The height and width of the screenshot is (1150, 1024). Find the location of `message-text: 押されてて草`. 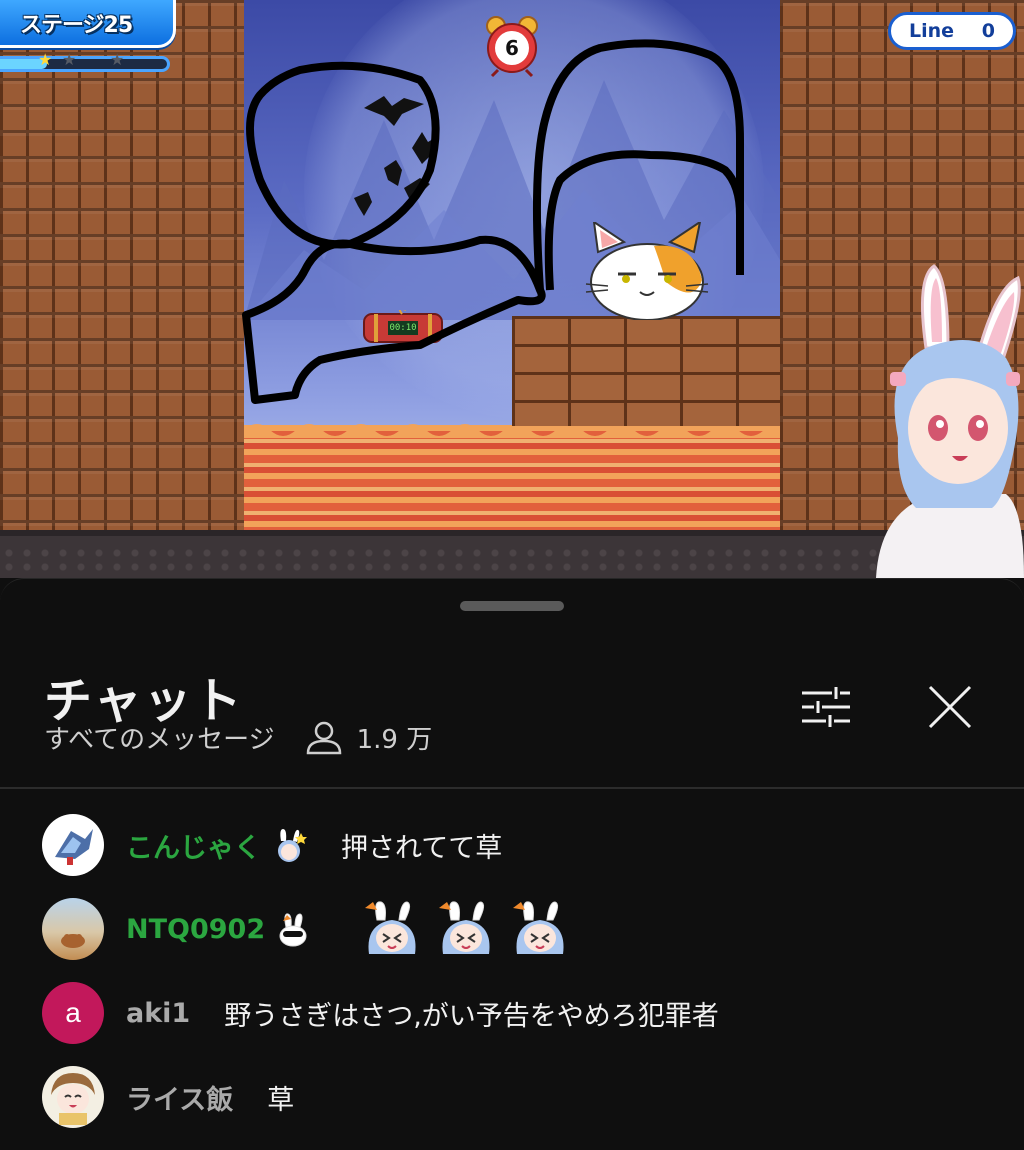

message-text: 押されてて草 is located at coordinates (422, 848).